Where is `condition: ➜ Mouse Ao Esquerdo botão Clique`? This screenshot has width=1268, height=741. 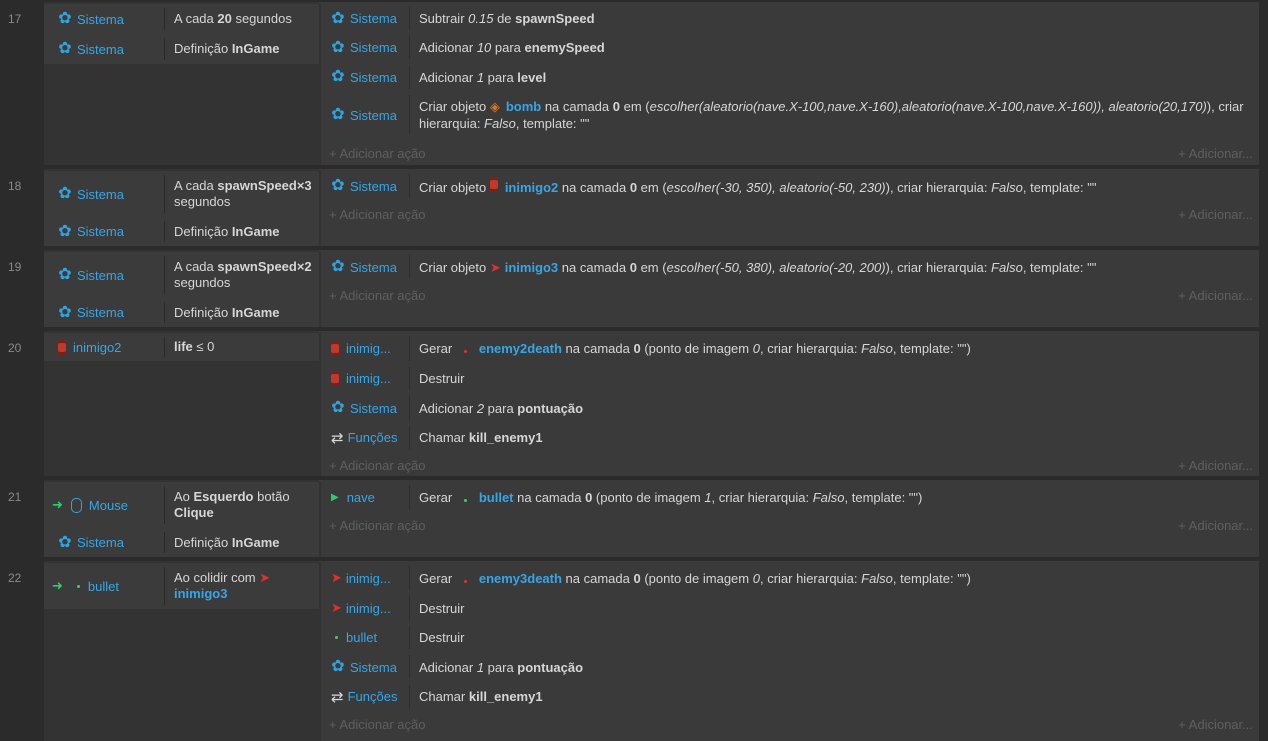 condition: ➜ Mouse Ao Esquerdo botão Clique is located at coordinates (181, 505).